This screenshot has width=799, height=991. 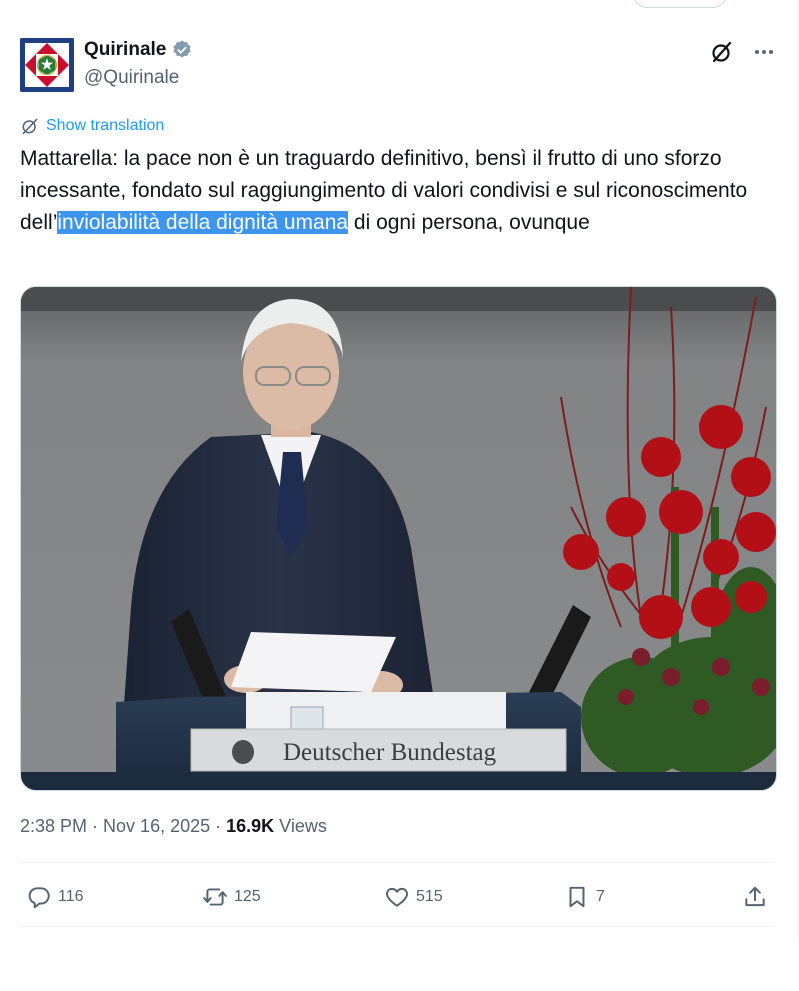 What do you see at coordinates (398, 65) in the screenshot?
I see `tweet-header: Quirinale @Quirinale` at bounding box center [398, 65].